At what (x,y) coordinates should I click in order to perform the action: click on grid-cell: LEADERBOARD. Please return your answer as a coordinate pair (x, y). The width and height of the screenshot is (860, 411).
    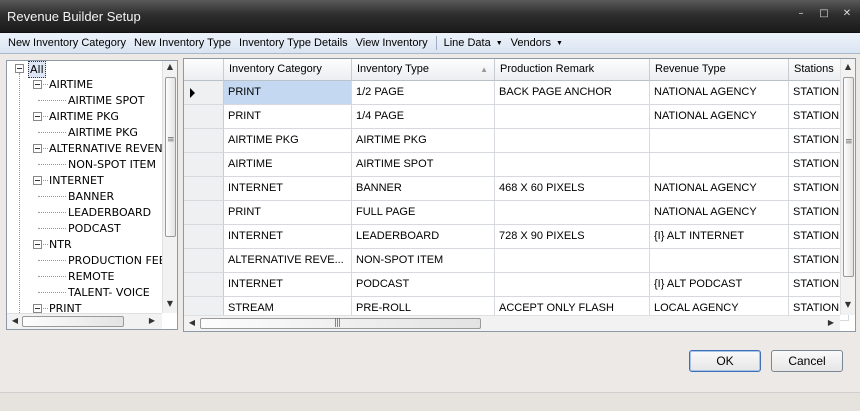
    Looking at the image, I should click on (423, 237).